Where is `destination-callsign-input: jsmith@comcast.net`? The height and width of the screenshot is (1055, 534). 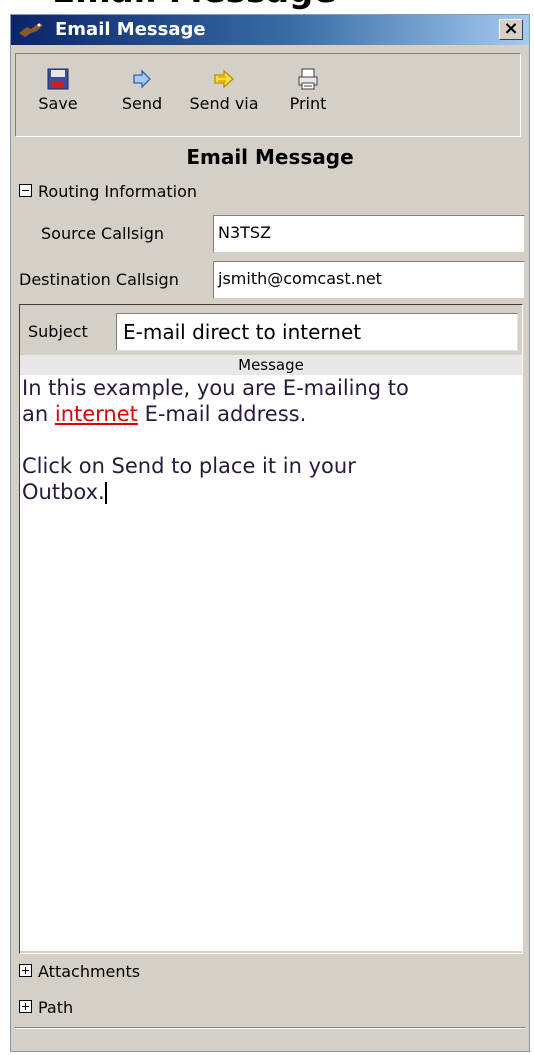
destination-callsign-input: jsmith@comcast.net is located at coordinates (369, 280).